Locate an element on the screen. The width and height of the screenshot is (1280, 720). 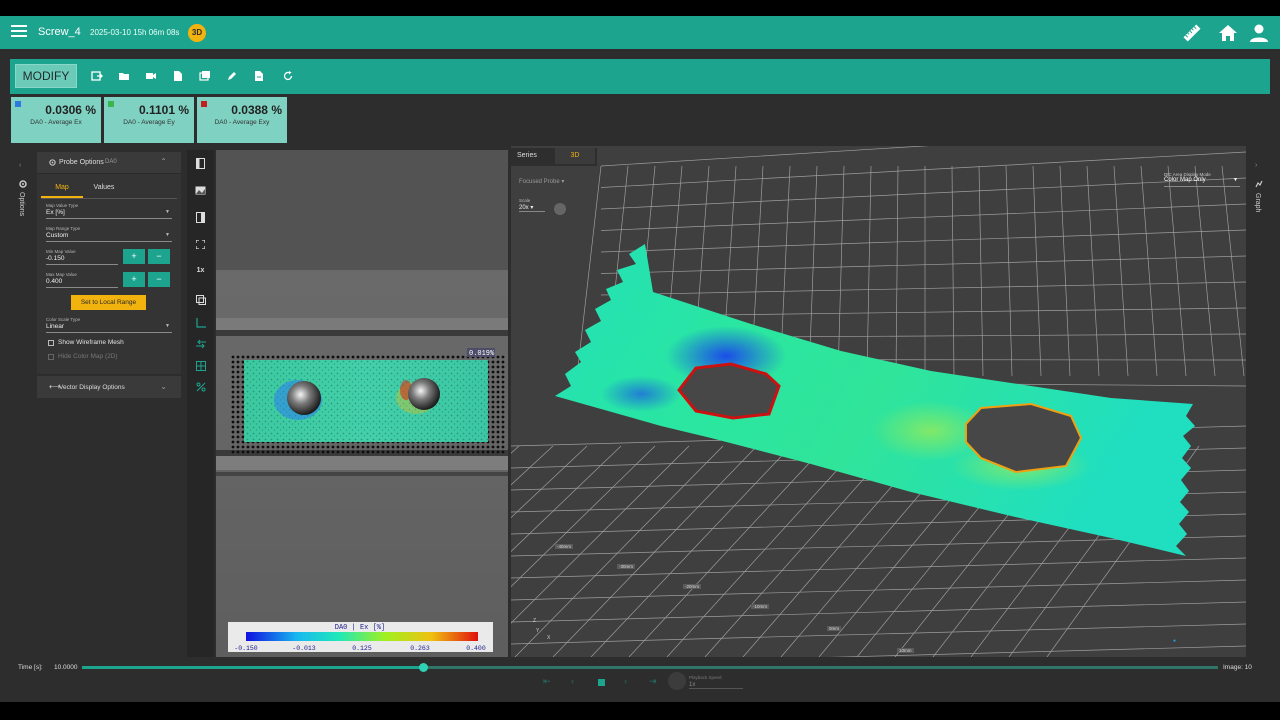
hide-colormap-checkbox is located at coordinates (51, 357).